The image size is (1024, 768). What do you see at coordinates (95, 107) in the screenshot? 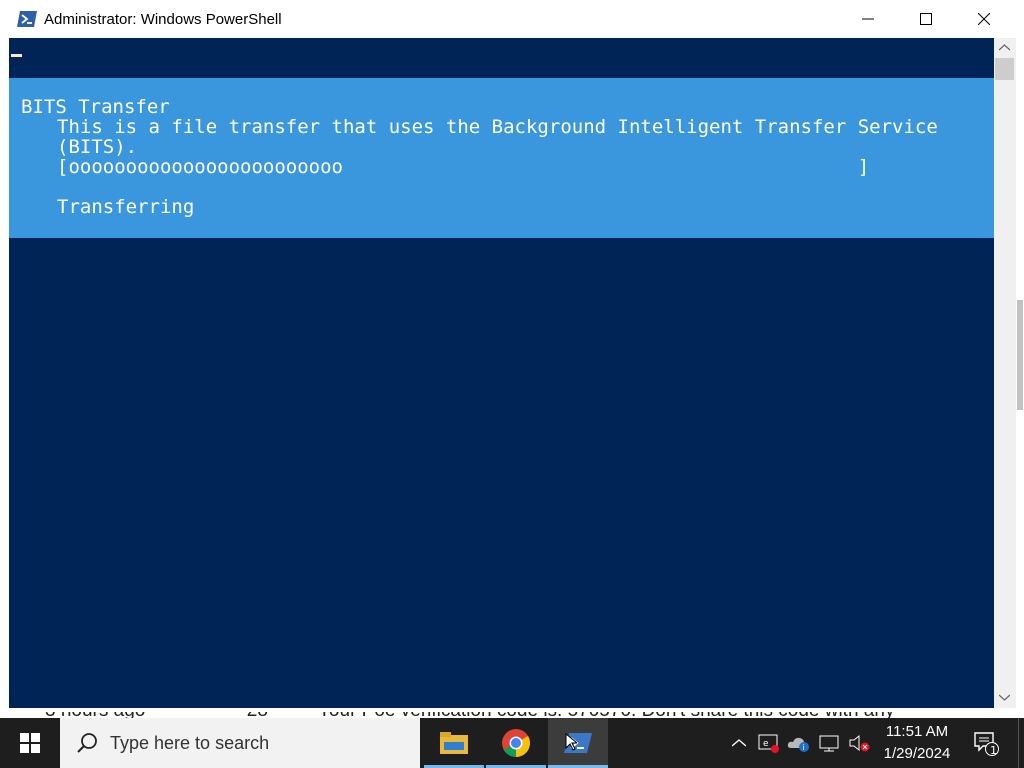
I see `progress-activity: BITS Transfer` at bounding box center [95, 107].